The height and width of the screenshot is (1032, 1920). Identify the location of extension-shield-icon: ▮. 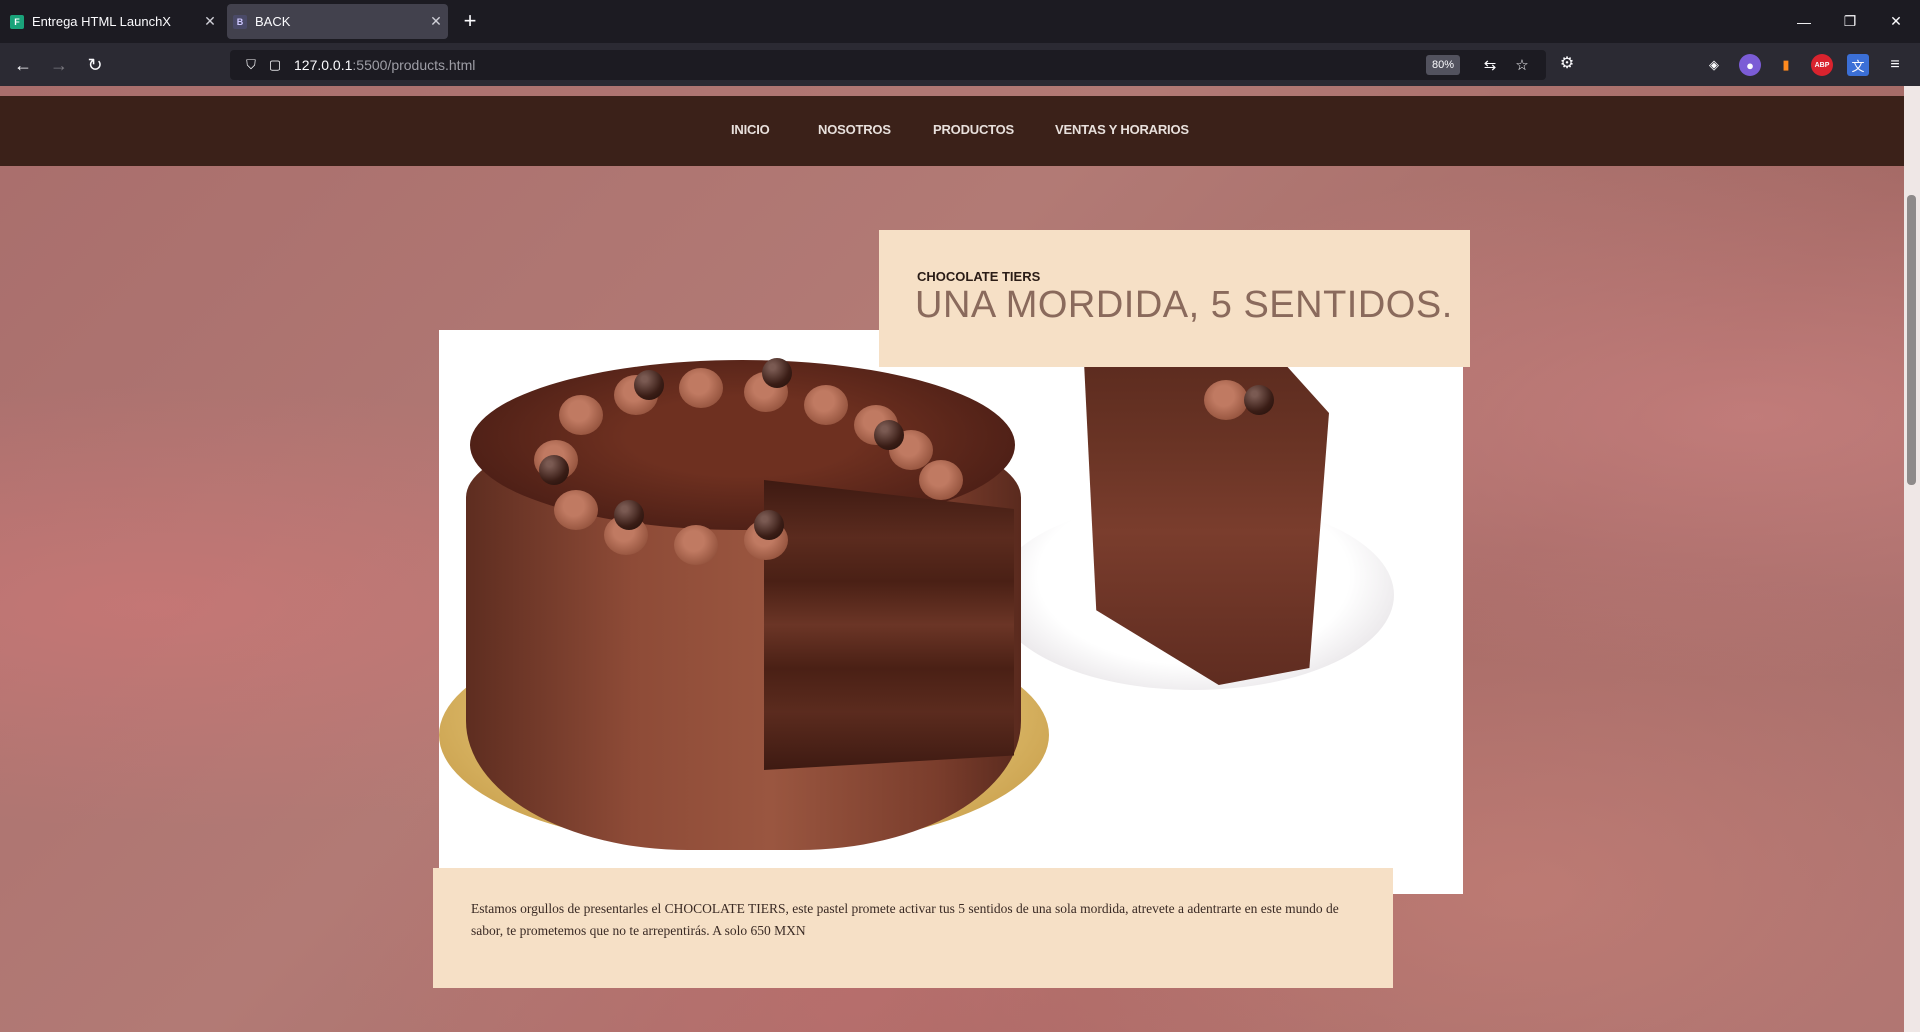
(1786, 65).